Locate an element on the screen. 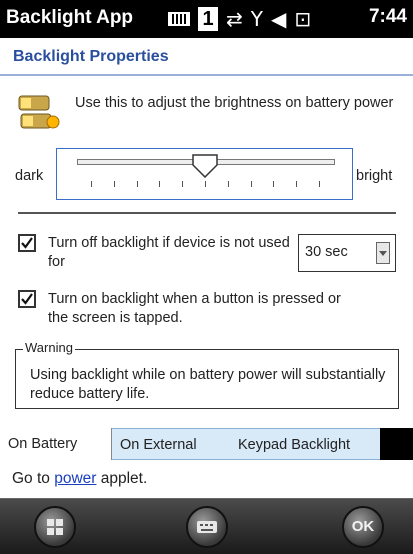 Image resolution: width=413 pixels, height=554 pixels. softkey-bar: OK is located at coordinates (206, 526).